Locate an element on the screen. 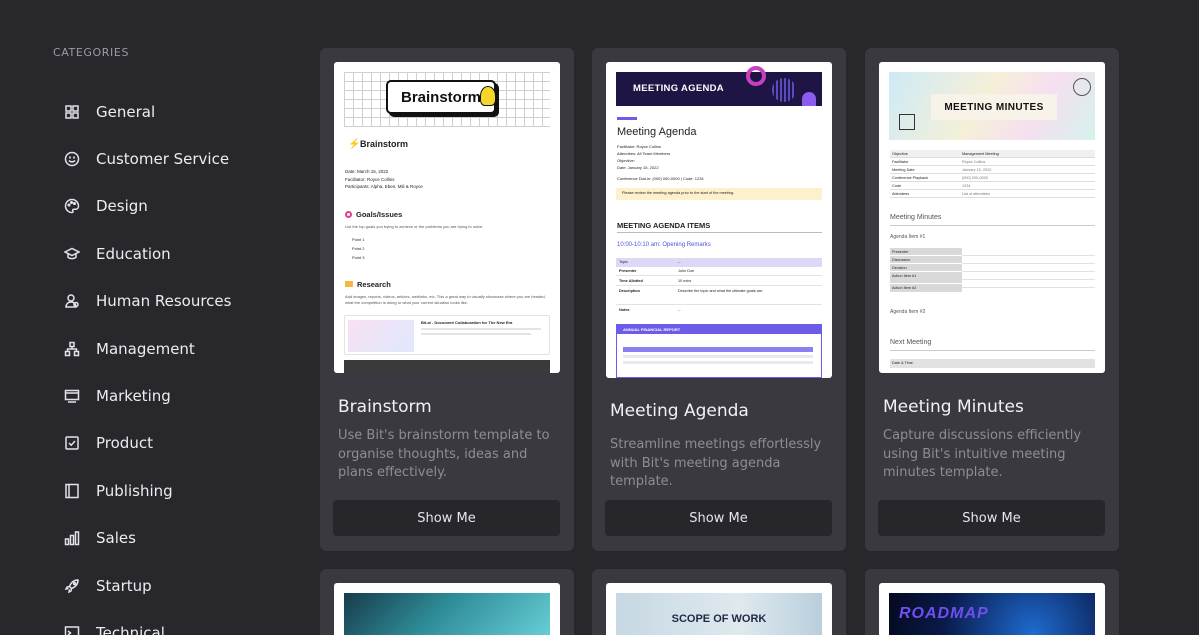 The width and height of the screenshot is (1199, 635). checkbox-icon is located at coordinates (72, 443).